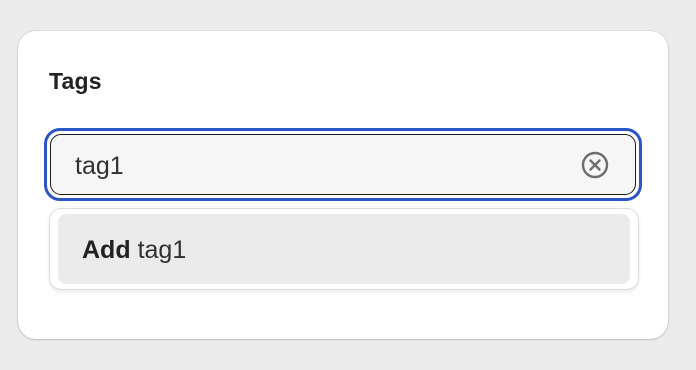  Describe the element at coordinates (134, 250) in the screenshot. I see `add-tag-option-label: Add tag1` at that location.